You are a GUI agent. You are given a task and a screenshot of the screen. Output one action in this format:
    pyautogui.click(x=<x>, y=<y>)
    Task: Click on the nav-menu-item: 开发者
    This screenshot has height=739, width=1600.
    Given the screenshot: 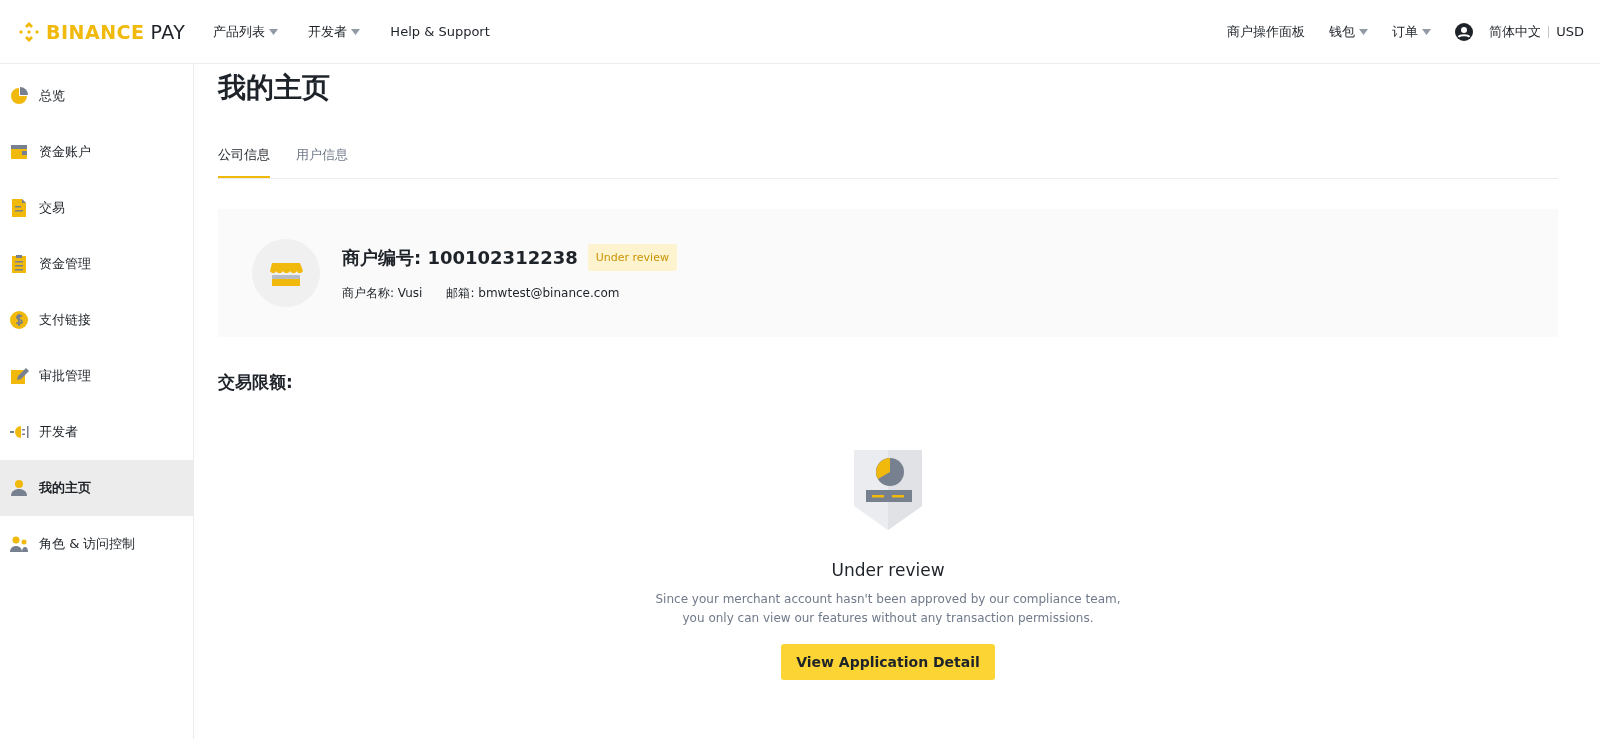 What is the action you would take?
    pyautogui.click(x=334, y=31)
    